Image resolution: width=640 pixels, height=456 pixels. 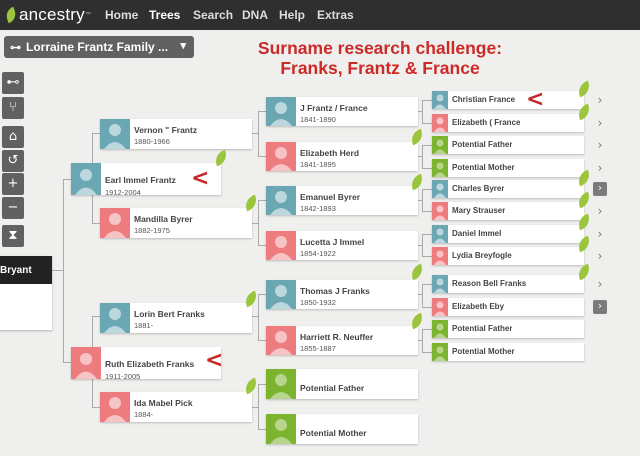 I want to click on zoom-in-icon: +, so click(x=13, y=184).